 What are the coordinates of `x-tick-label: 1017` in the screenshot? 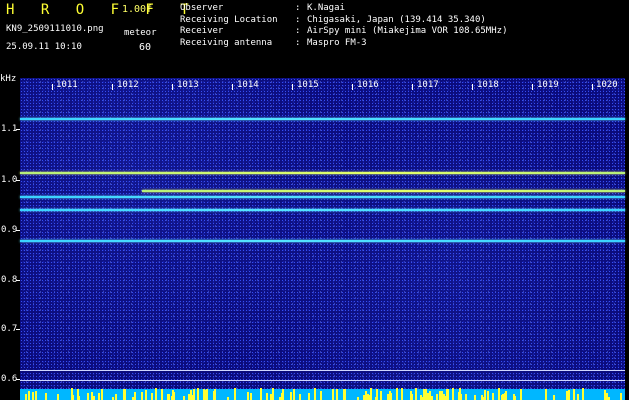 It's located at (428, 85).